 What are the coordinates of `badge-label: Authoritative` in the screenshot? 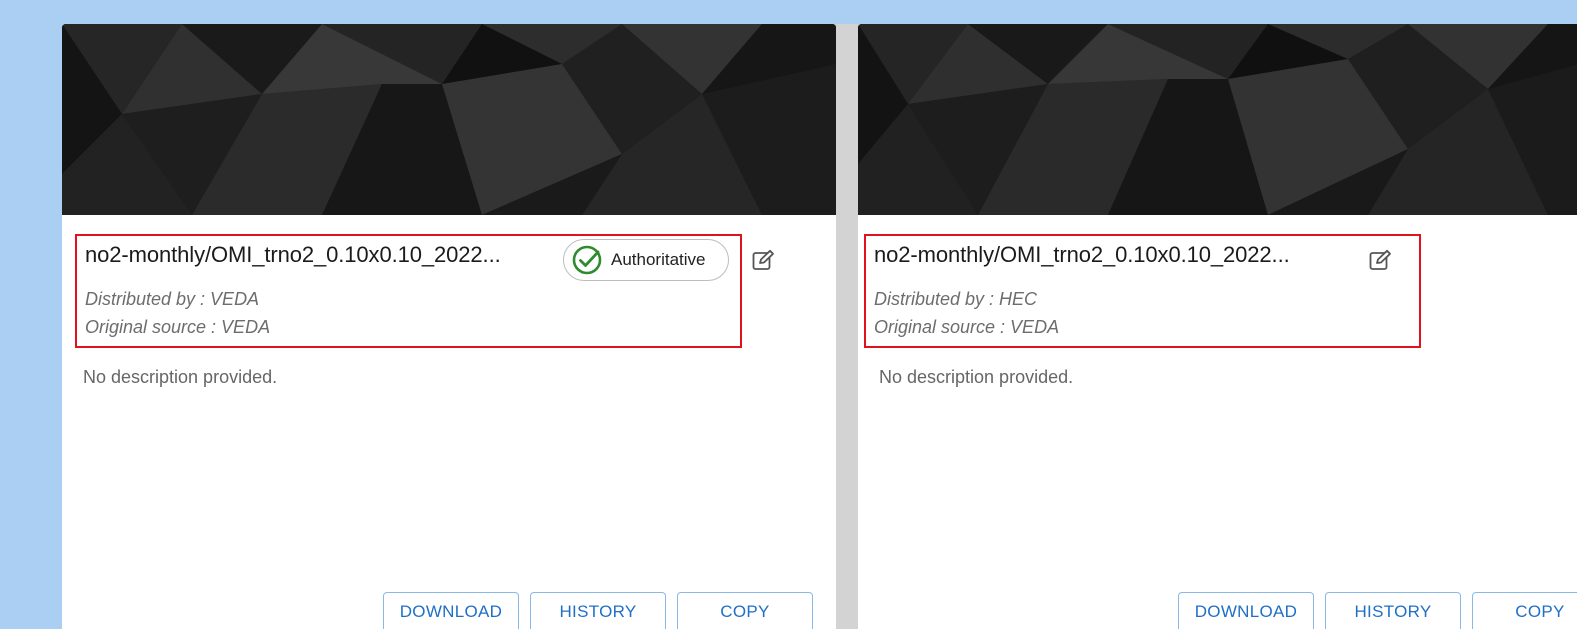 It's located at (658, 259).